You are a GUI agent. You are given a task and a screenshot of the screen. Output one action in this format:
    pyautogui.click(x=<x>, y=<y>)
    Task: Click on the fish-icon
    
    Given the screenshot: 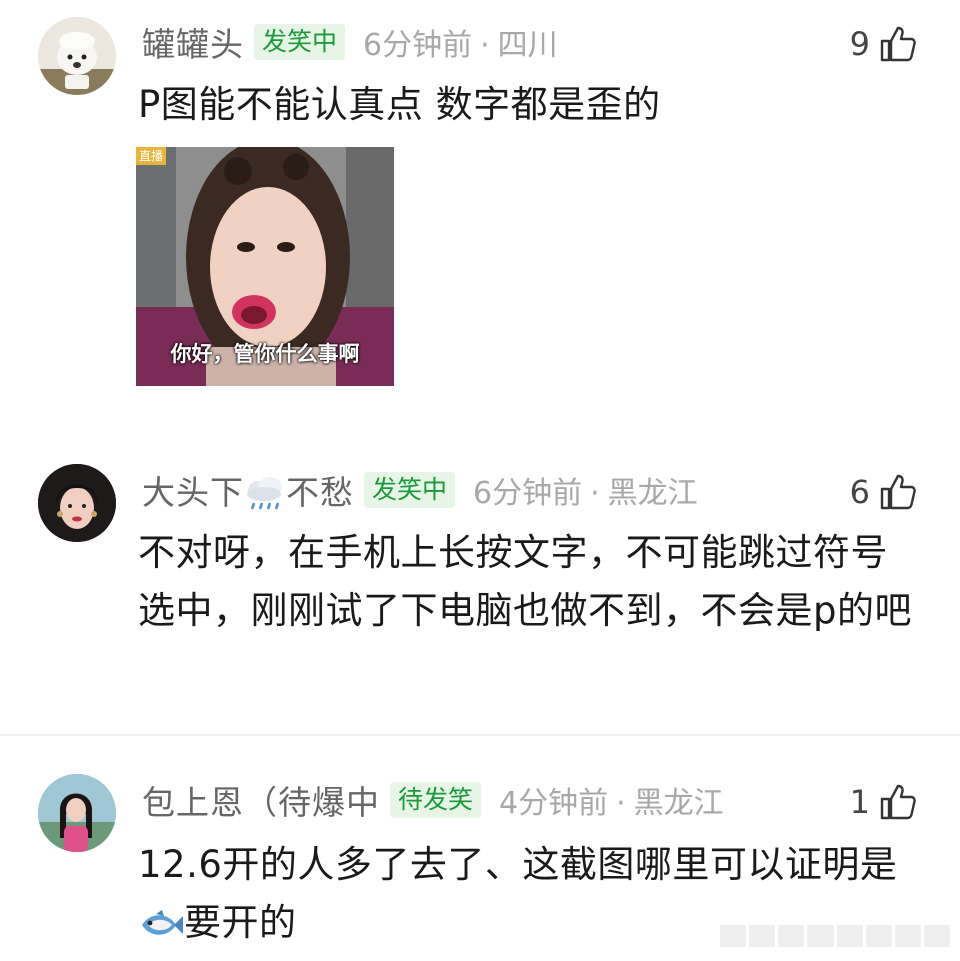 What is the action you would take?
    pyautogui.click(x=162, y=922)
    